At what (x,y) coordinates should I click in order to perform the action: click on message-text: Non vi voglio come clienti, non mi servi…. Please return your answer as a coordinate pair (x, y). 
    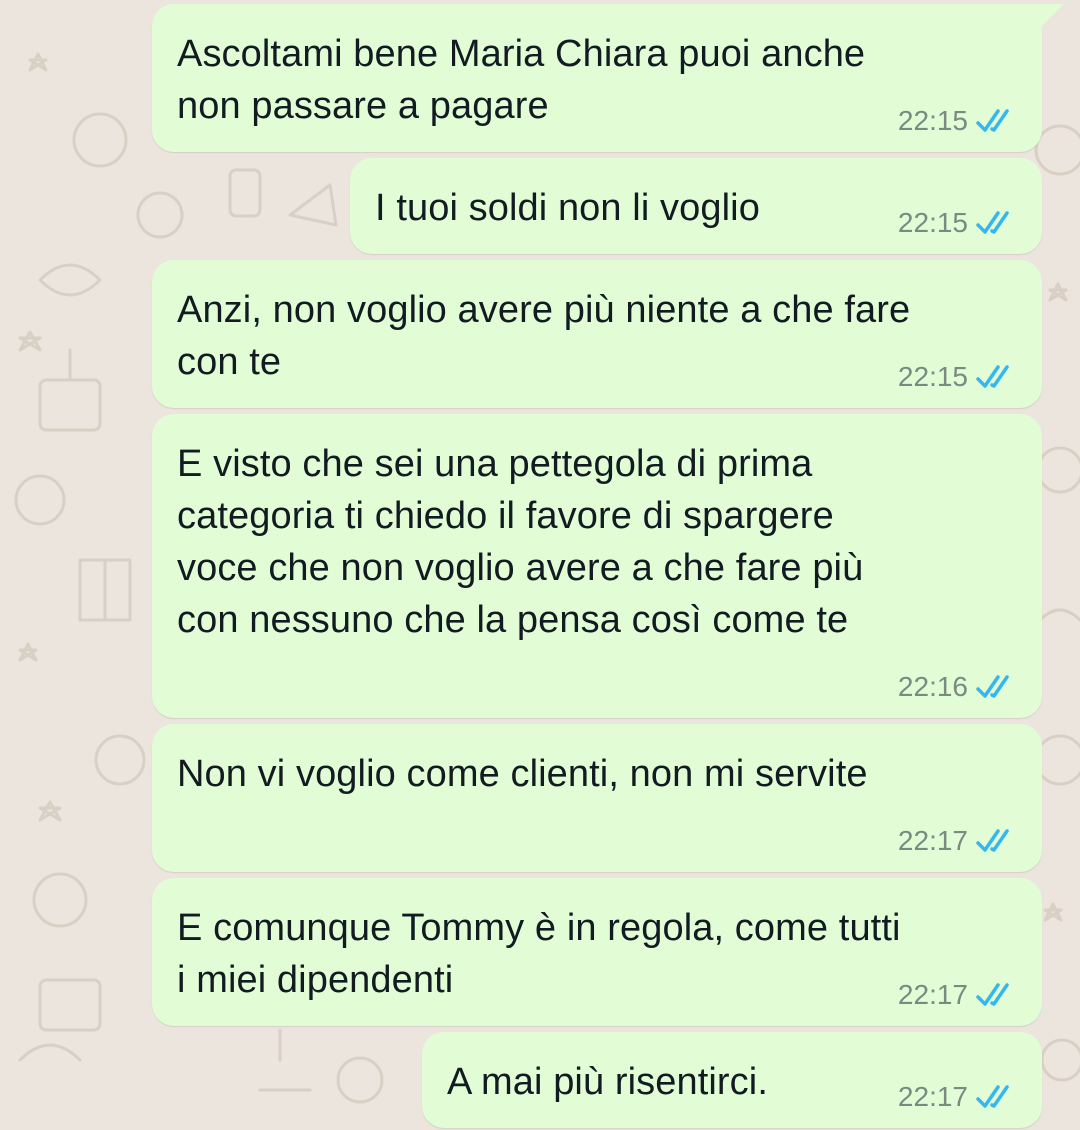
    Looking at the image, I should click on (522, 774).